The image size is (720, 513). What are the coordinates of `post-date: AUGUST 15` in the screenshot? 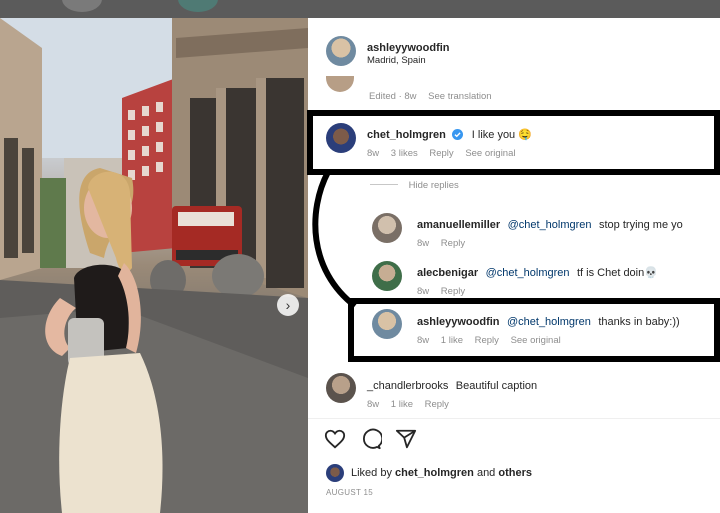 It's located at (349, 492).